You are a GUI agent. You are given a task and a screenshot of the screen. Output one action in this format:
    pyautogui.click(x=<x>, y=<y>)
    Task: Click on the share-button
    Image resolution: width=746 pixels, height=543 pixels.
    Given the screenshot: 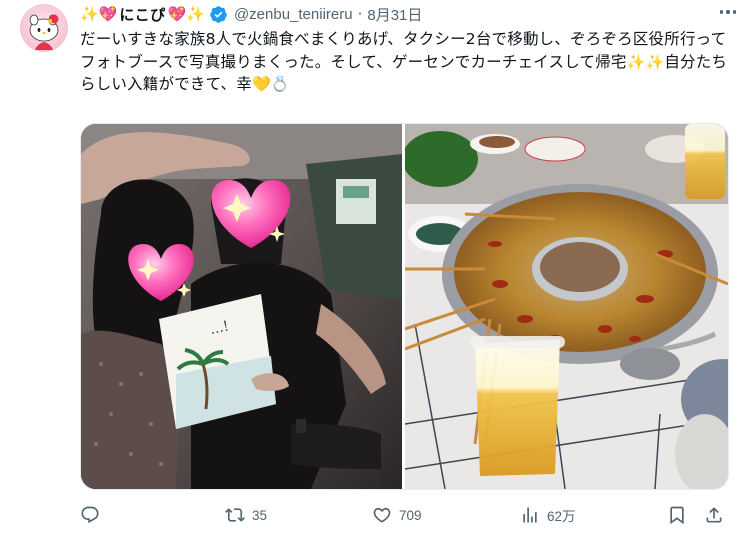 What is the action you would take?
    pyautogui.click(x=714, y=515)
    